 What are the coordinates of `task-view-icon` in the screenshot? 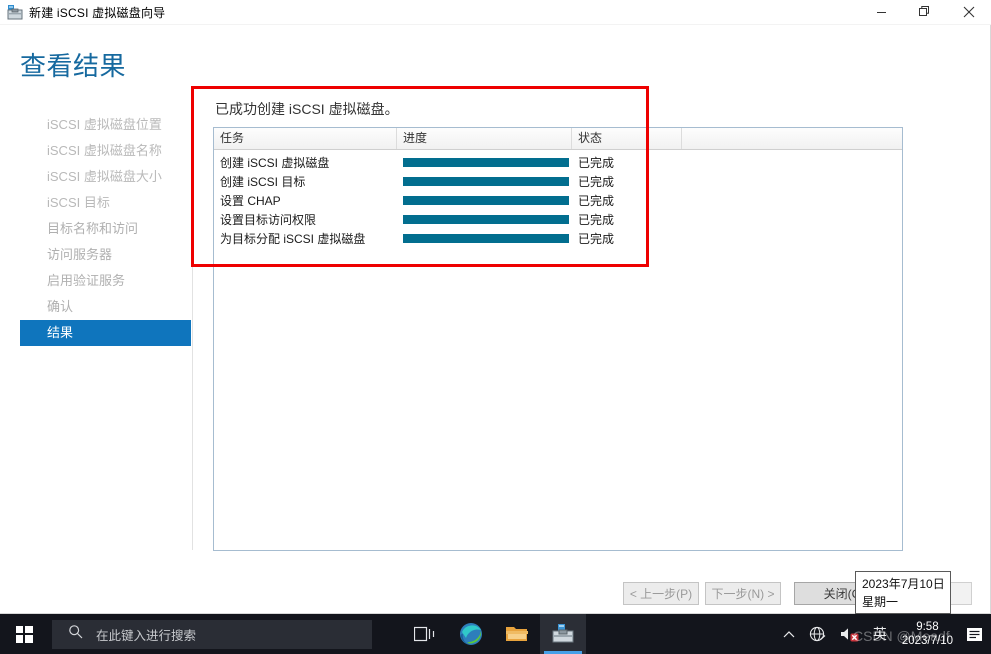 It's located at (425, 634).